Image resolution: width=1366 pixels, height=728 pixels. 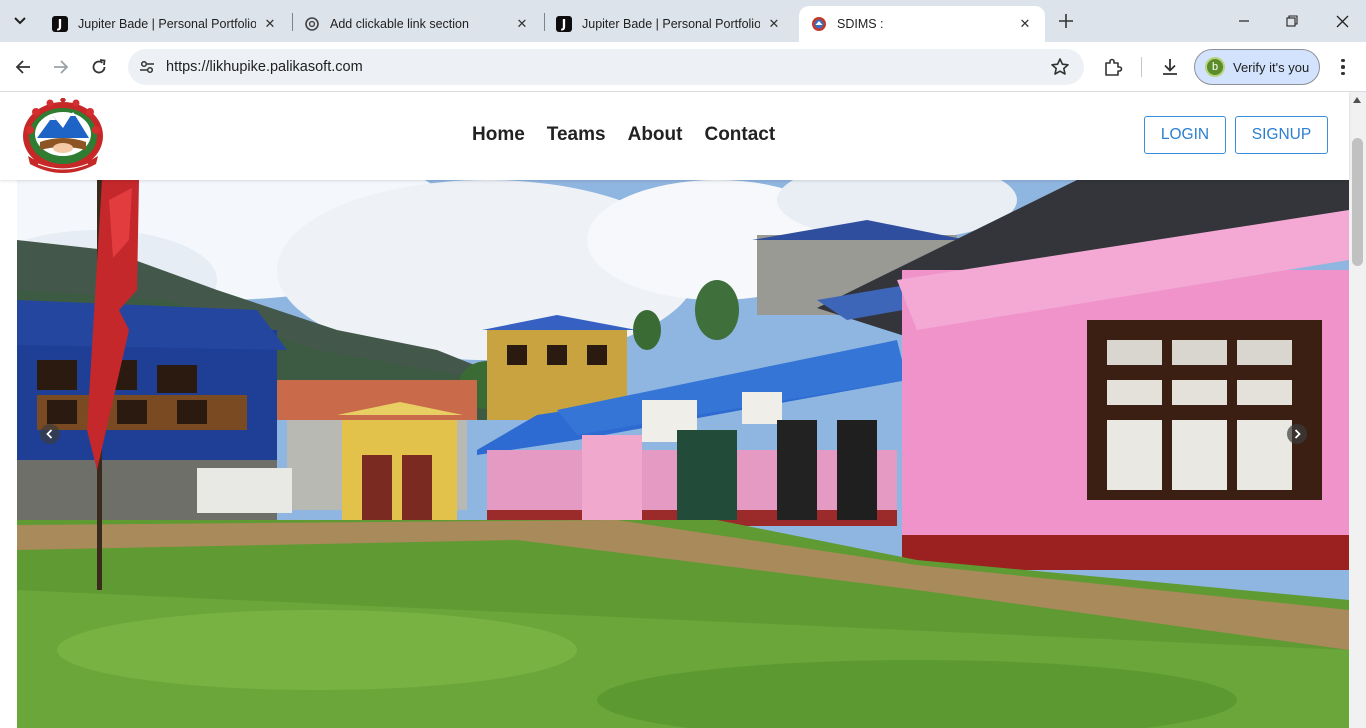 I want to click on chevron-right-icon, so click(x=1297, y=434).